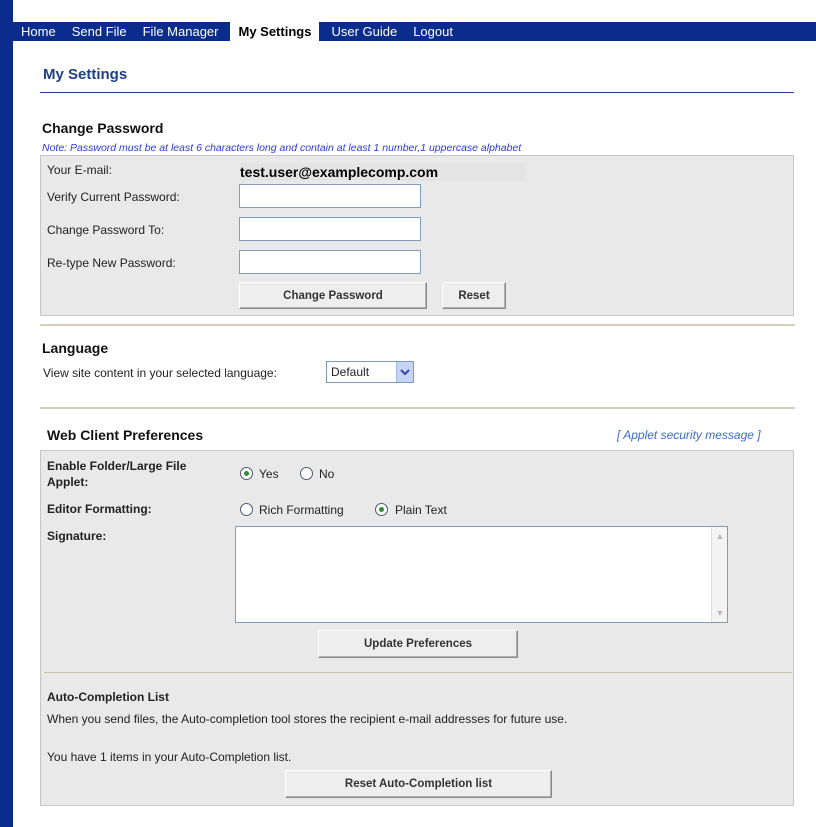 The width and height of the screenshot is (816, 827). I want to click on applet-no-radio, so click(306, 473).